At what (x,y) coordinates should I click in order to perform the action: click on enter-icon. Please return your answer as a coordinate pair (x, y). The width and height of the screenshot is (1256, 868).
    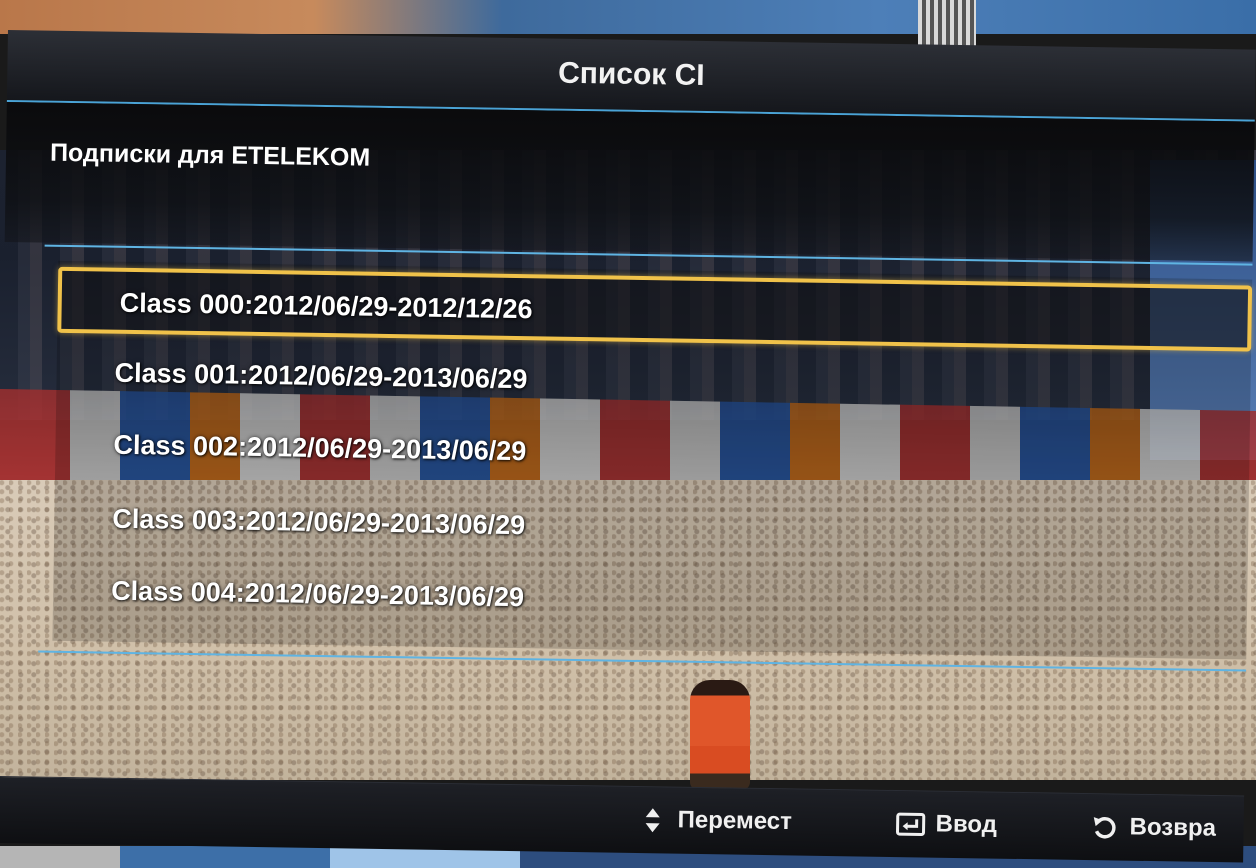
    Looking at the image, I should click on (910, 824).